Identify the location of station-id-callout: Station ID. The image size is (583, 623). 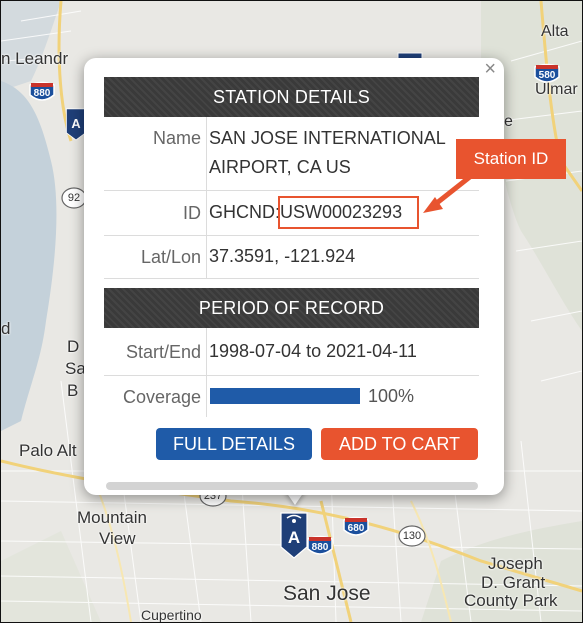
(511, 159).